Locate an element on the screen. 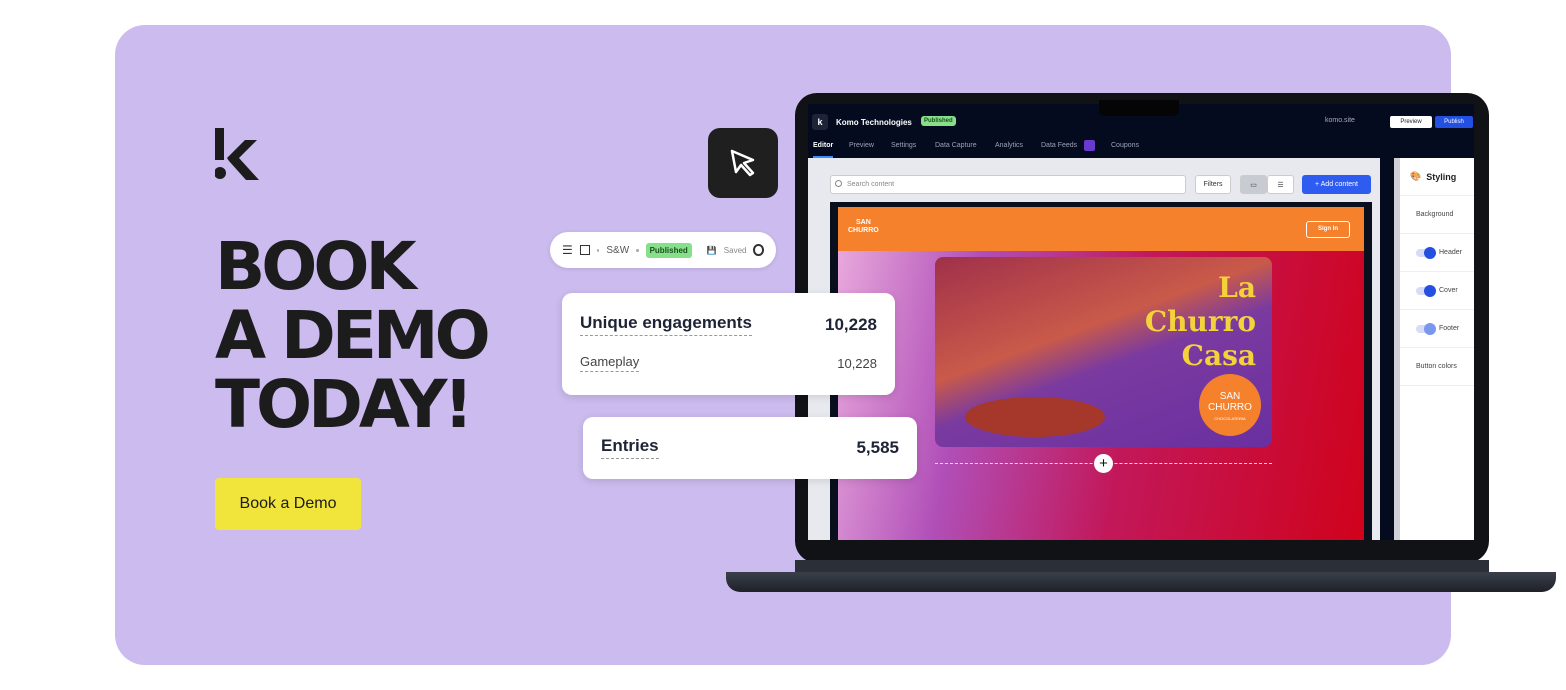 The image size is (1566, 690). list-view-toggle: ☰ is located at coordinates (1280, 184).